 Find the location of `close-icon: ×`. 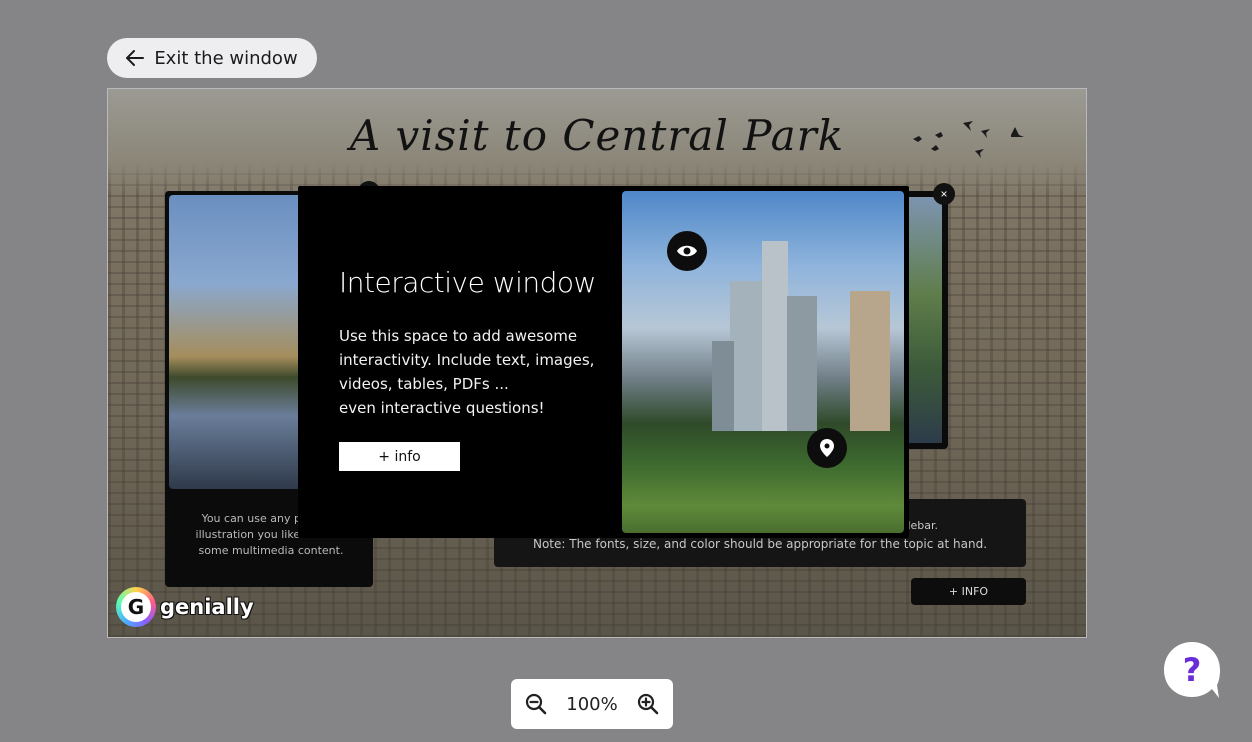

close-icon: × is located at coordinates (944, 194).